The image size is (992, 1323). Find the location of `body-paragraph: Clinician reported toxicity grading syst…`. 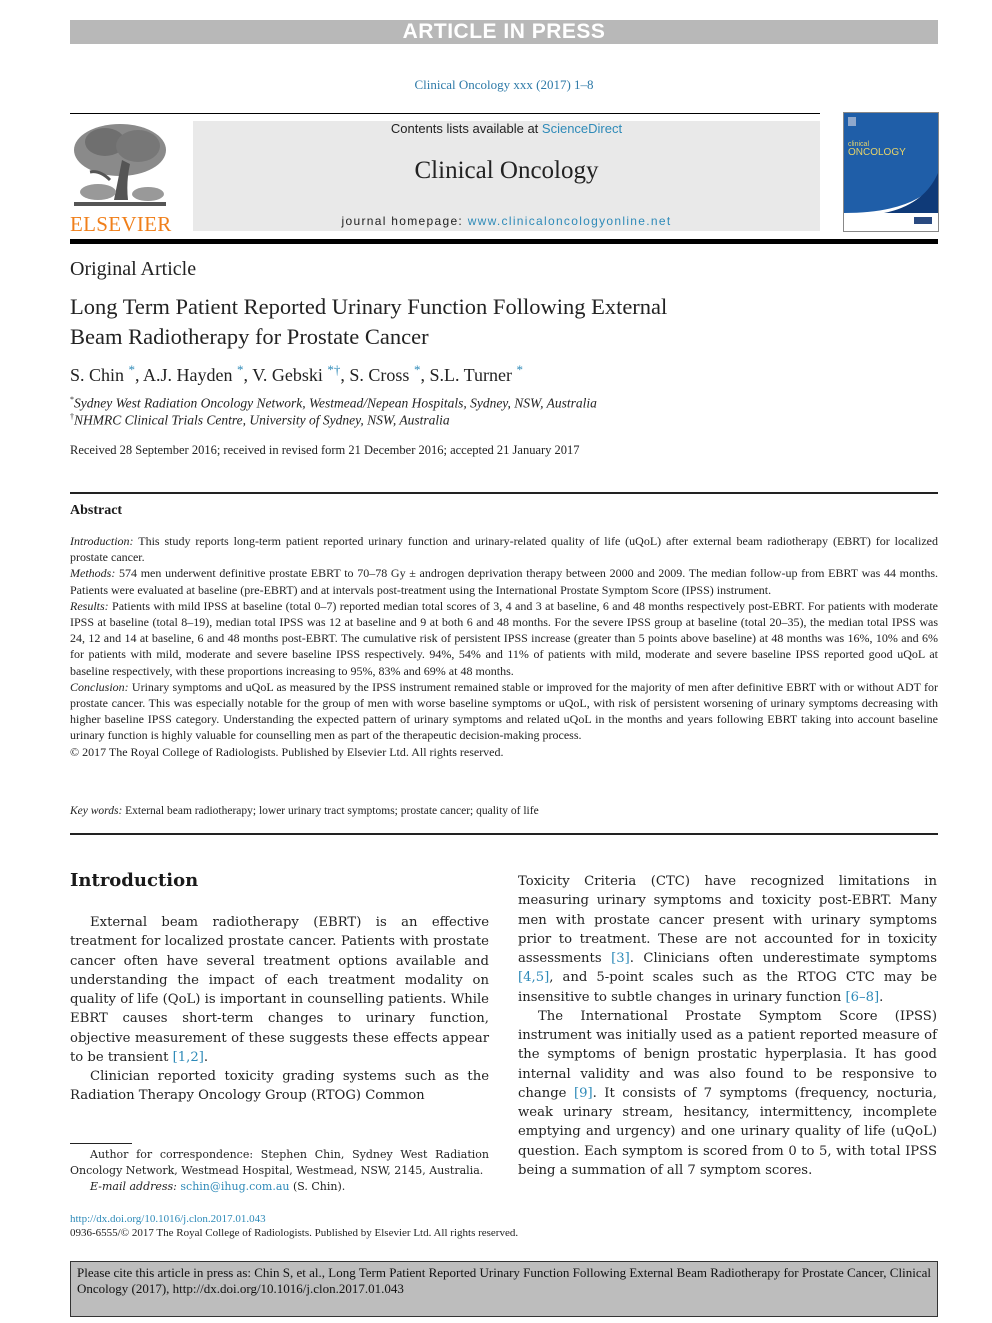

body-paragraph: Clinician reported toxicity grading syst… is located at coordinates (279, 1086).